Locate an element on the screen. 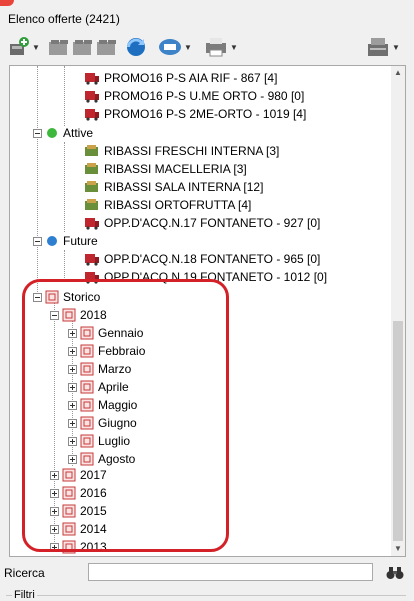 This screenshot has width=414, height=601. scroll-down-icon: ▼ is located at coordinates (398, 549).